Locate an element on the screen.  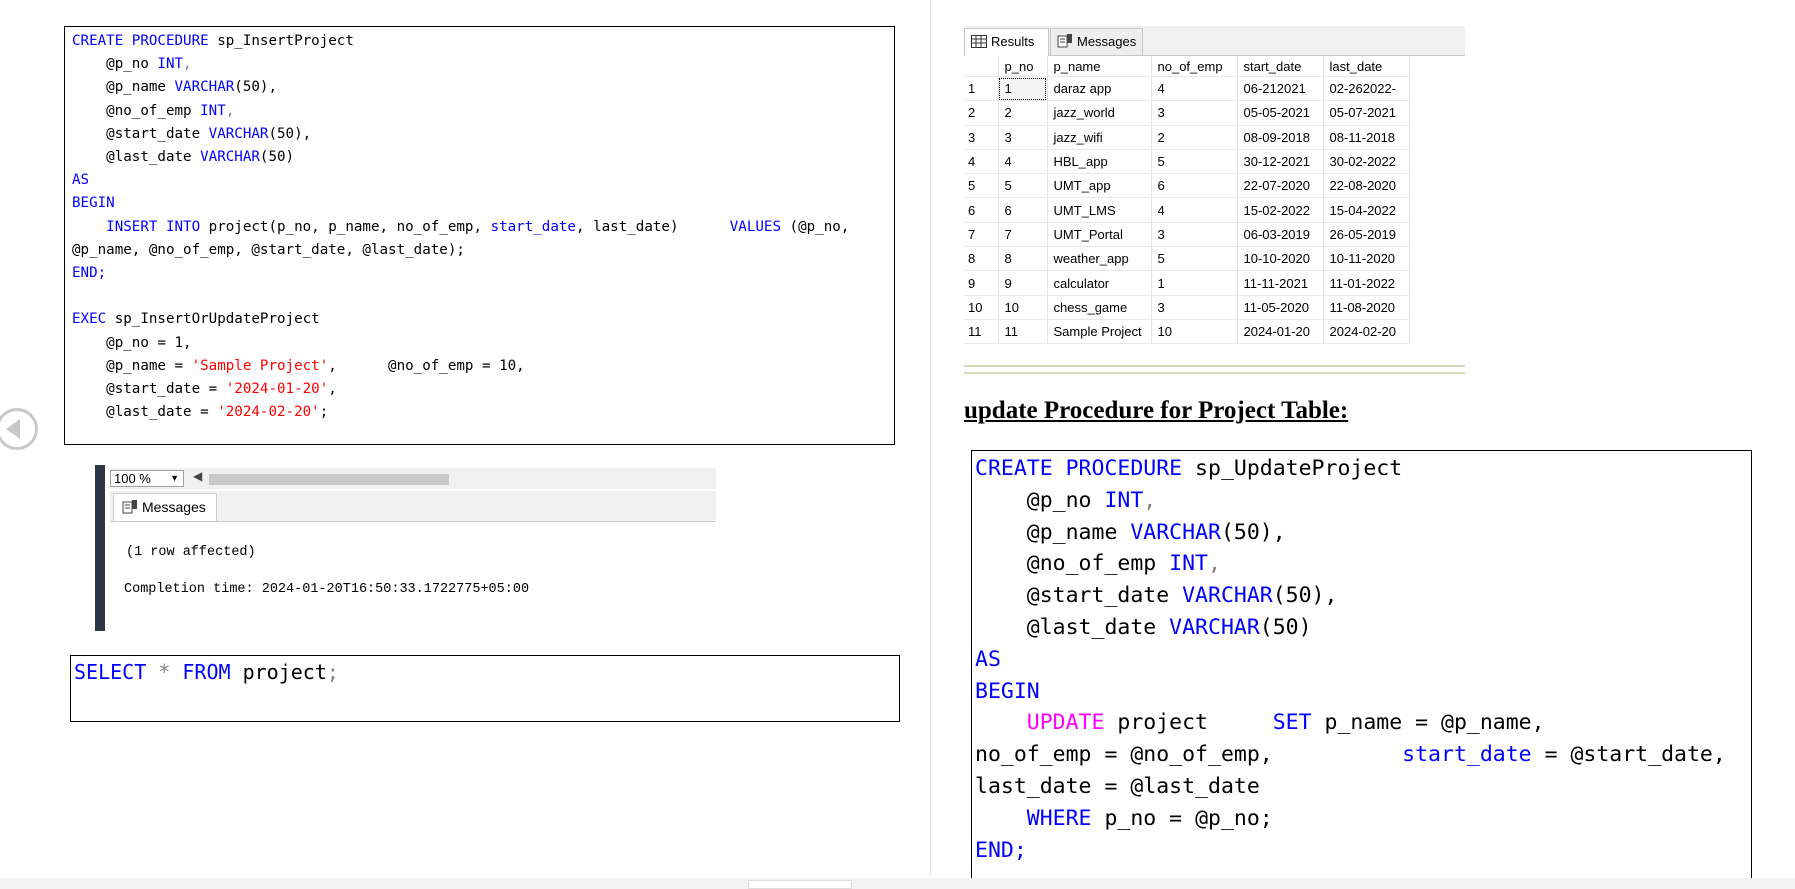
table-cell: 9 is located at coordinates (1023, 283).